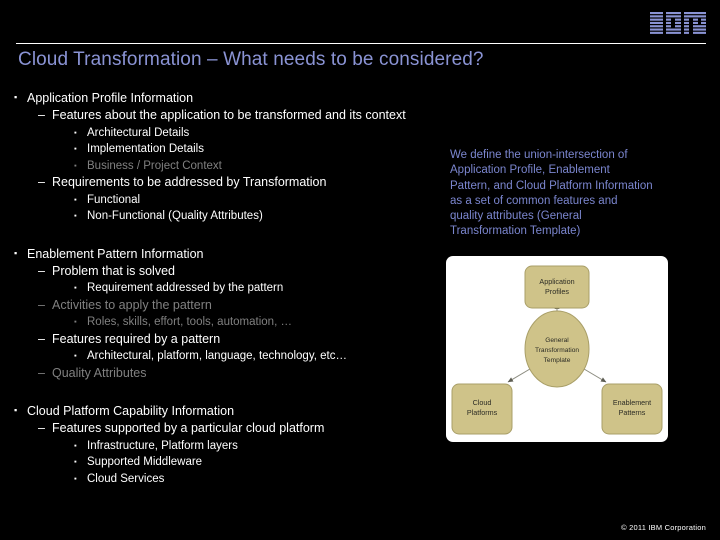 The width and height of the screenshot is (720, 540). I want to click on section-heading-2: ▪ Cloud Platform Capability Information, so click(226, 411).